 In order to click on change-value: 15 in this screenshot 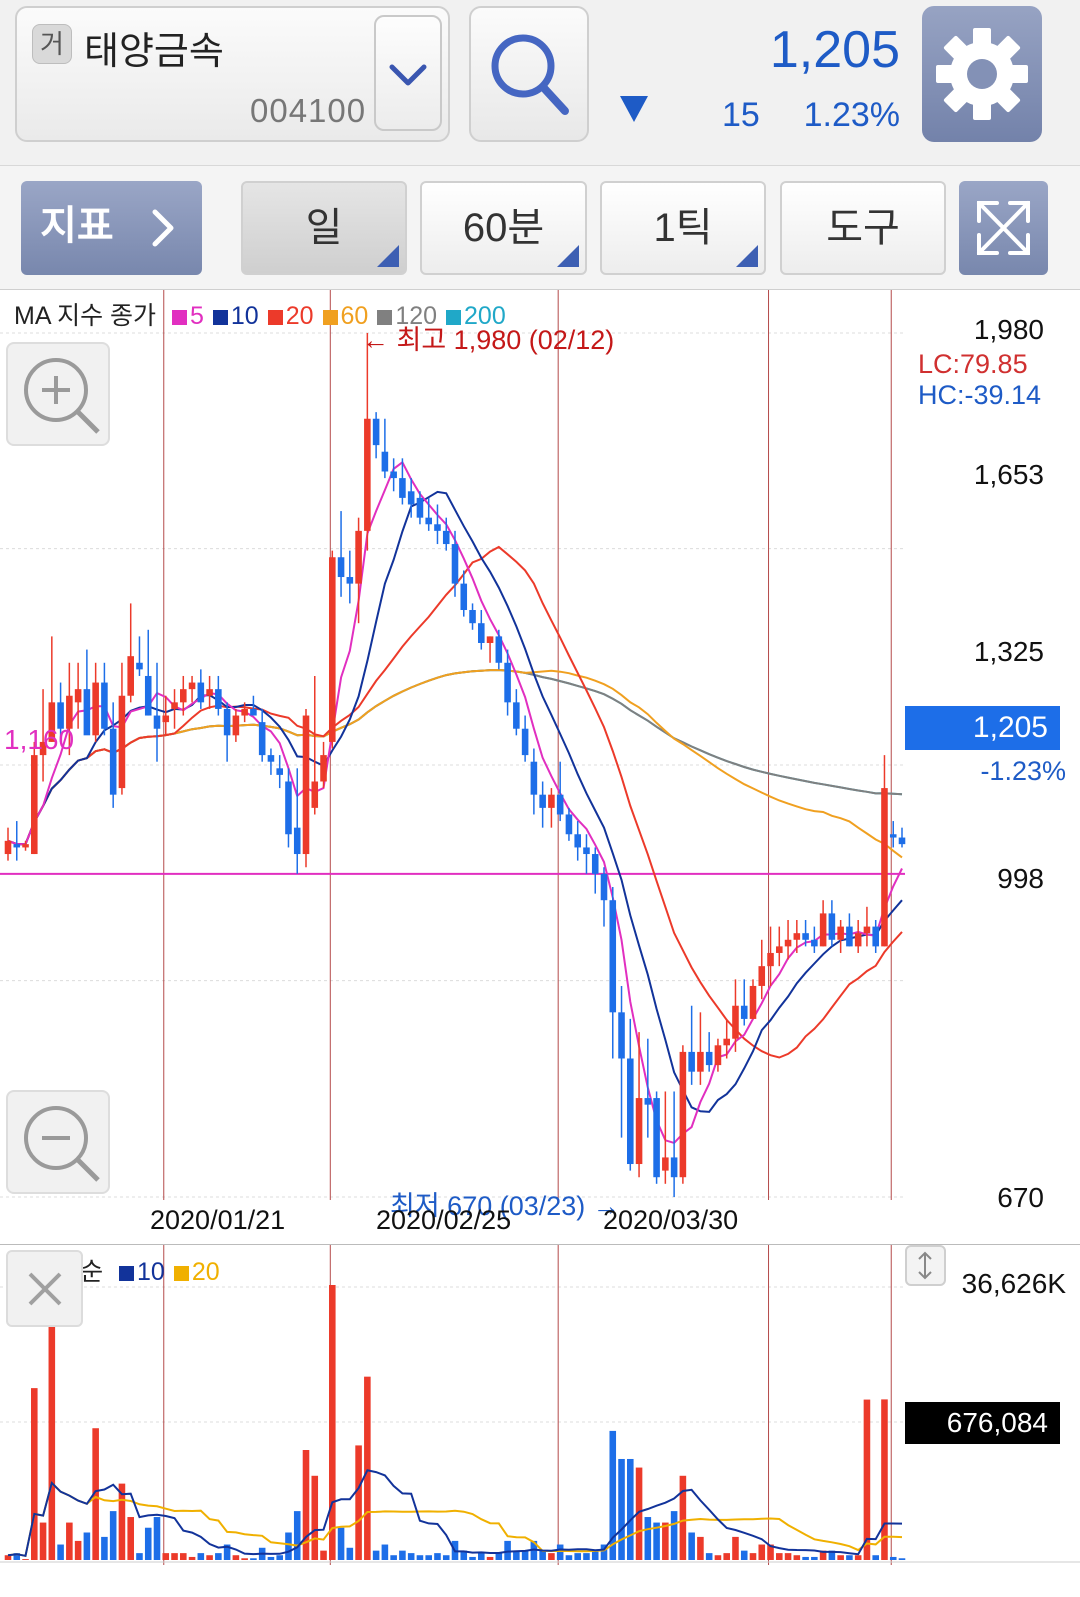, I will do `click(741, 115)`.